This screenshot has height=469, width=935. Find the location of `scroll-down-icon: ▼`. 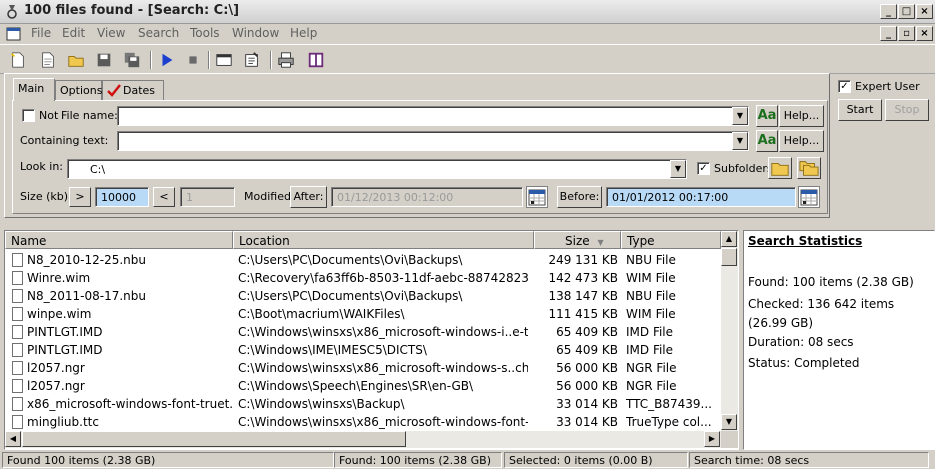

scroll-down-icon: ▼ is located at coordinates (729, 422).